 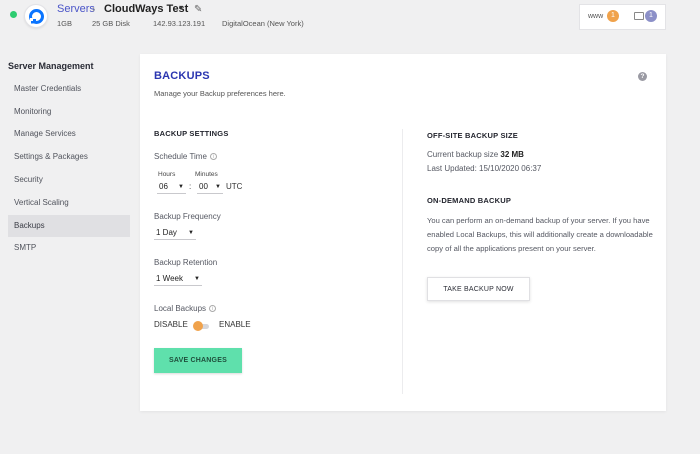 What do you see at coordinates (484, 168) in the screenshot?
I see `last-updated: Last Updated: 15/10/2020 06:37` at bounding box center [484, 168].